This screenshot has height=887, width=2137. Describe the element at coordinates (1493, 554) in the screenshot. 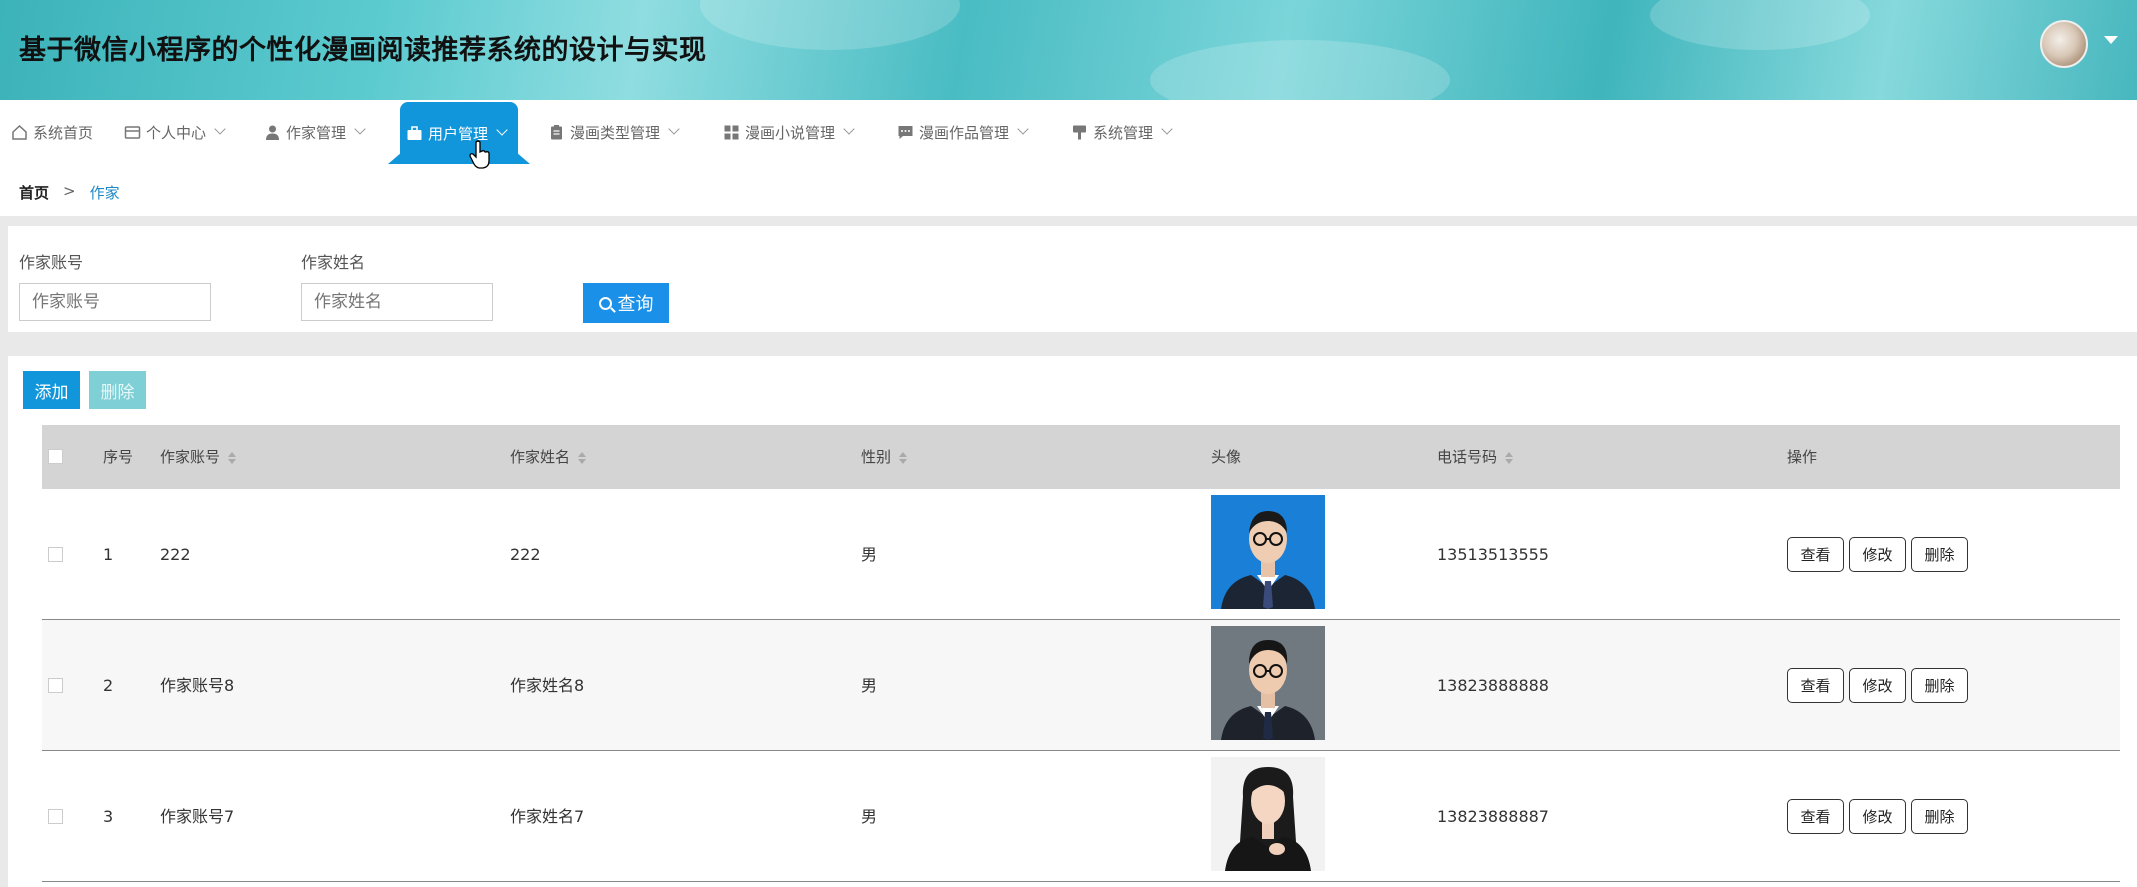

I see `cell-phone: 13513513555` at that location.